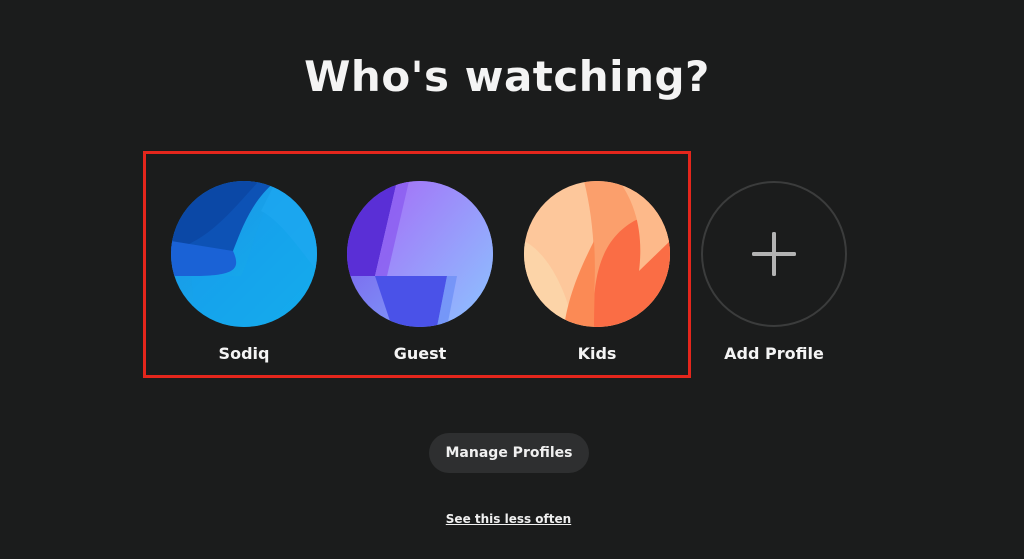  I want to click on profile-sodiq: Sodiq, so click(244, 272).